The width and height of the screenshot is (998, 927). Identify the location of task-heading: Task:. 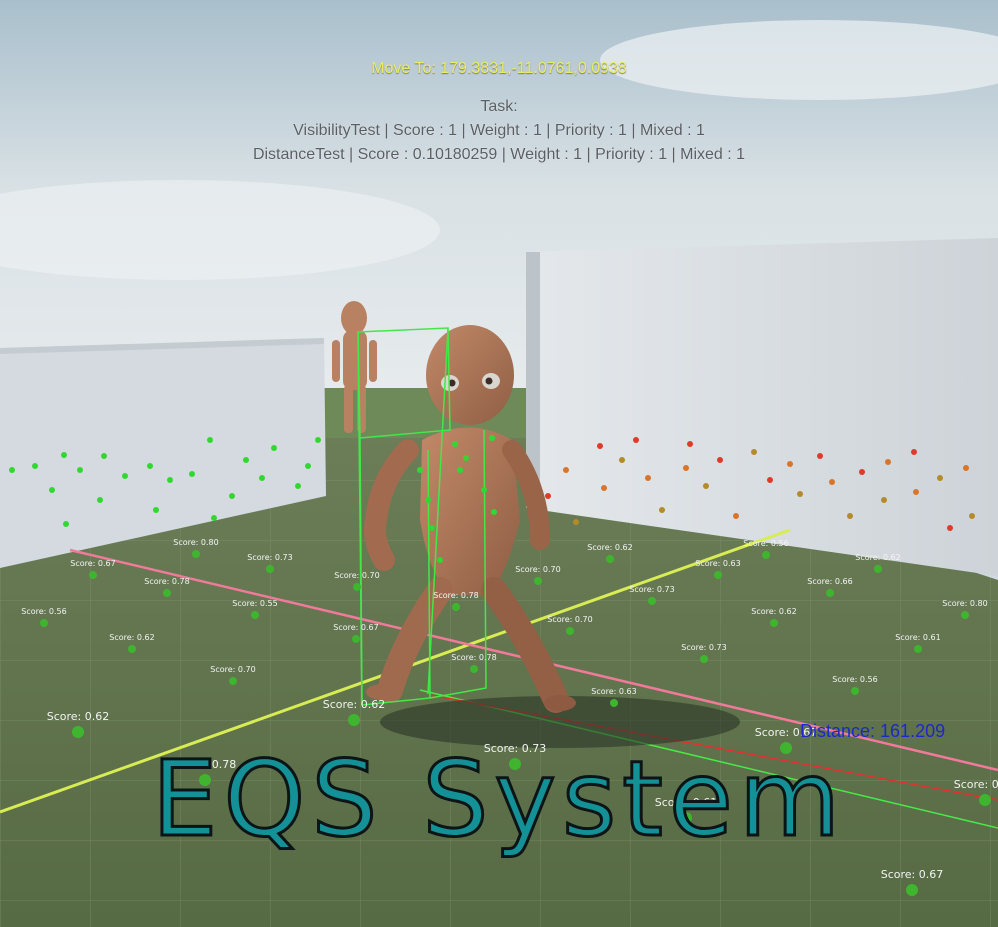
(499, 106).